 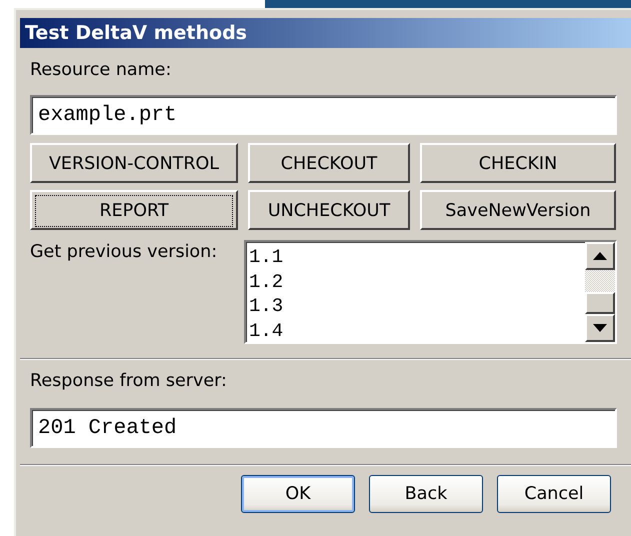 I want to click on version-item: 1.1, so click(x=415, y=257).